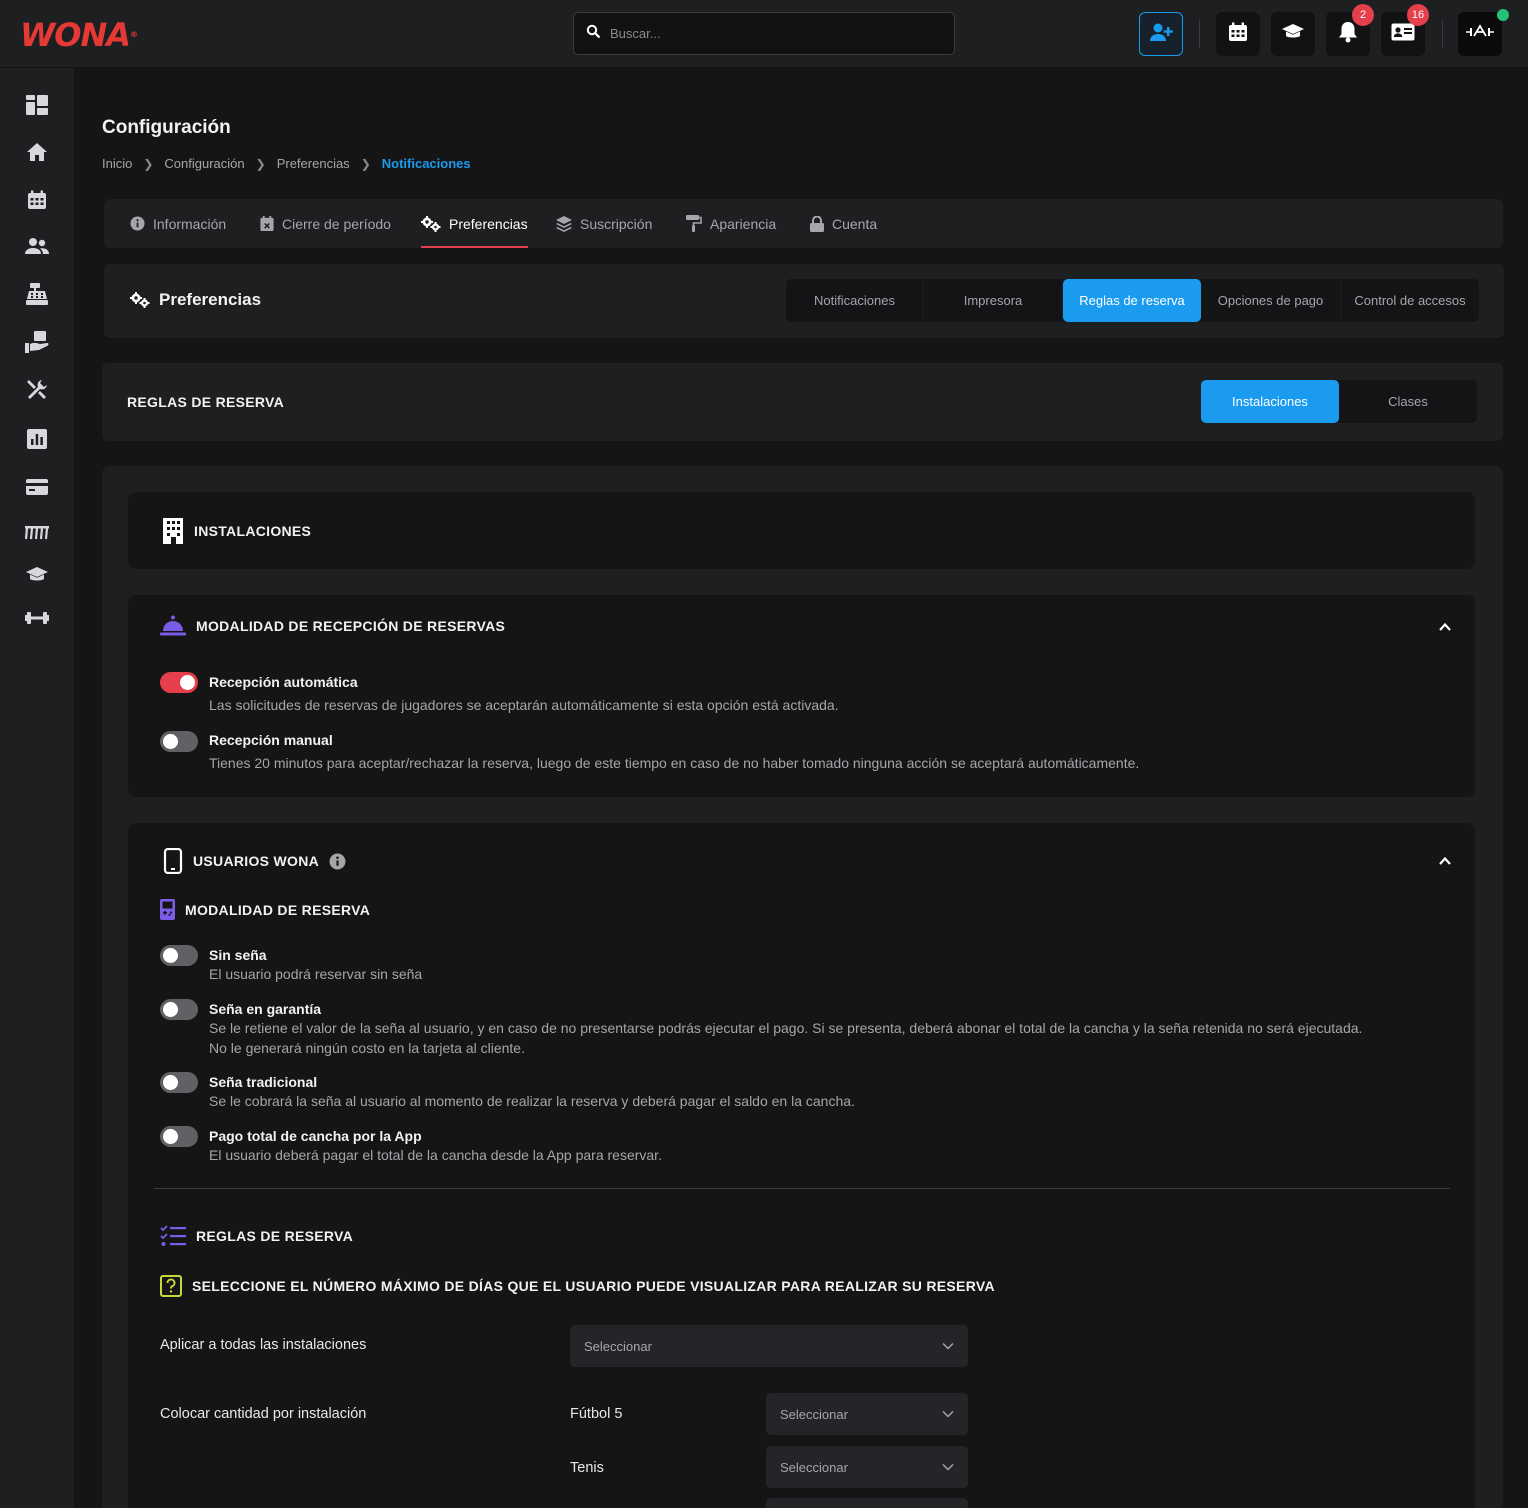  I want to click on gameboy-icon, so click(167, 909).